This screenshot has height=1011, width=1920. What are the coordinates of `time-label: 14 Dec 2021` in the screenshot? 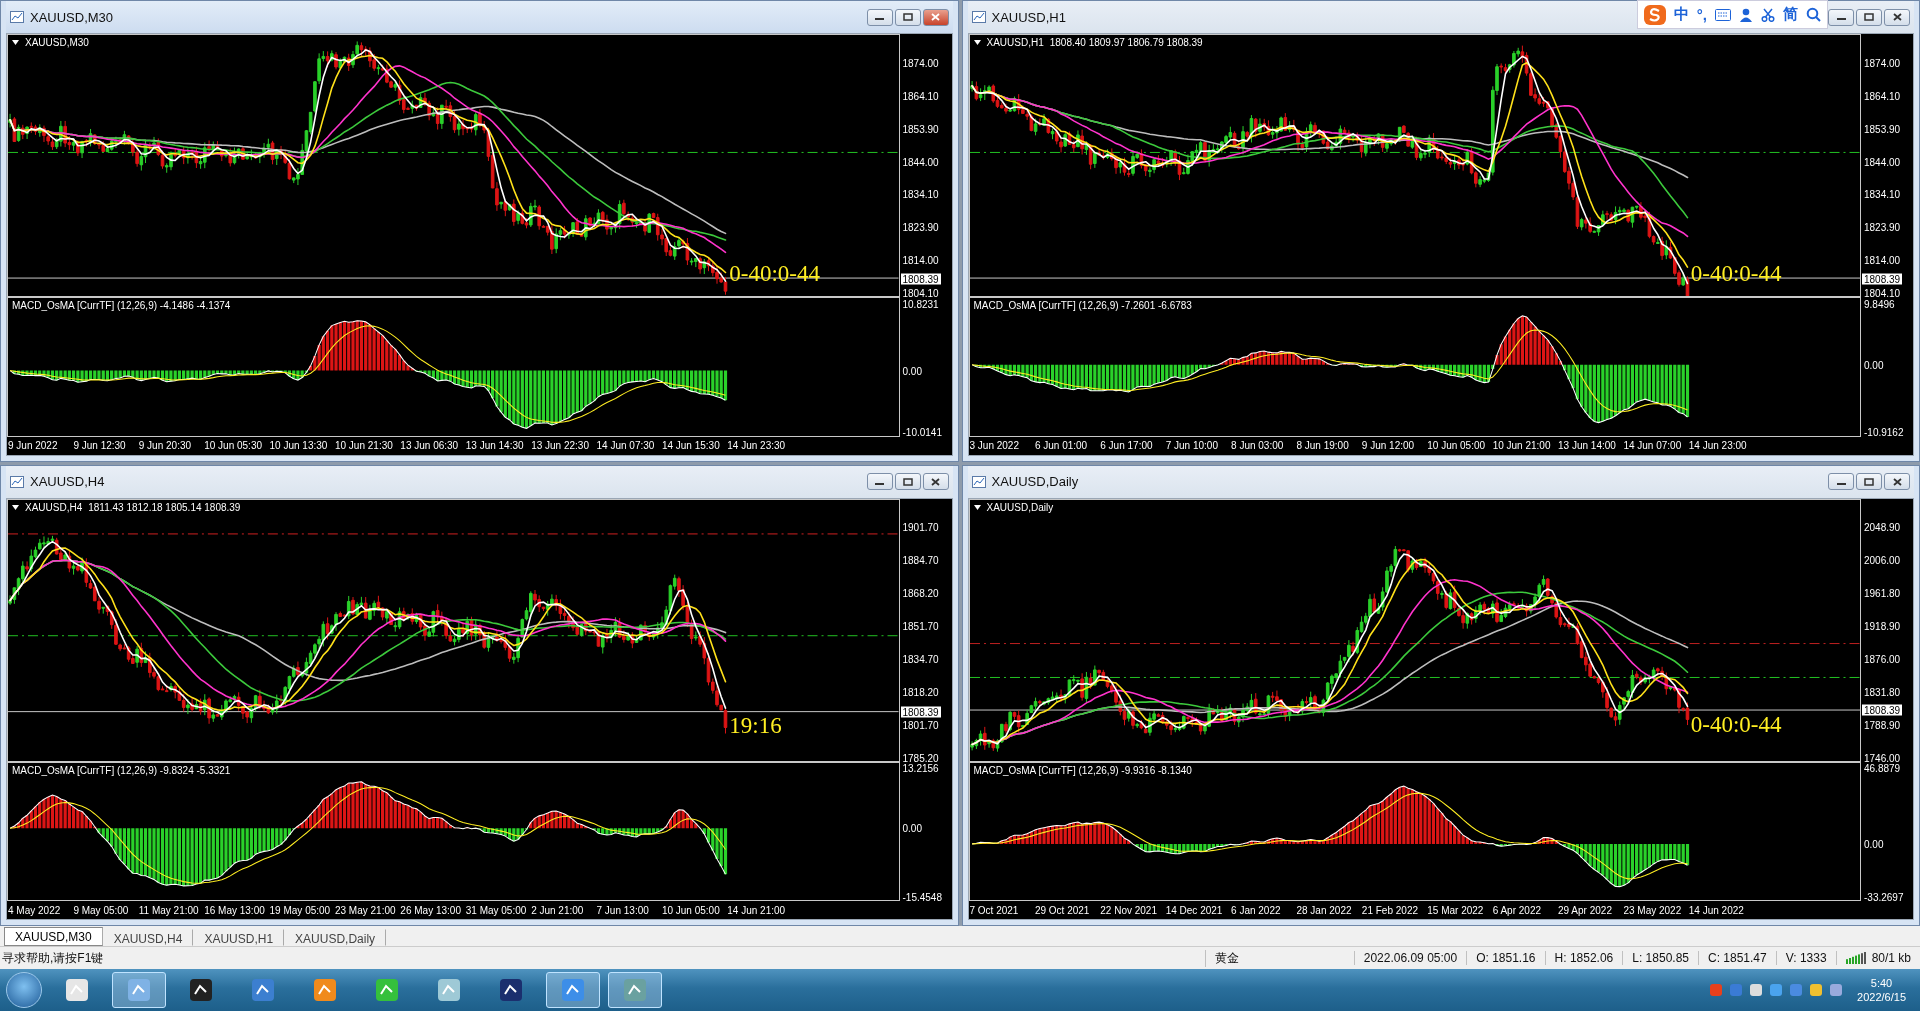 It's located at (1194, 910).